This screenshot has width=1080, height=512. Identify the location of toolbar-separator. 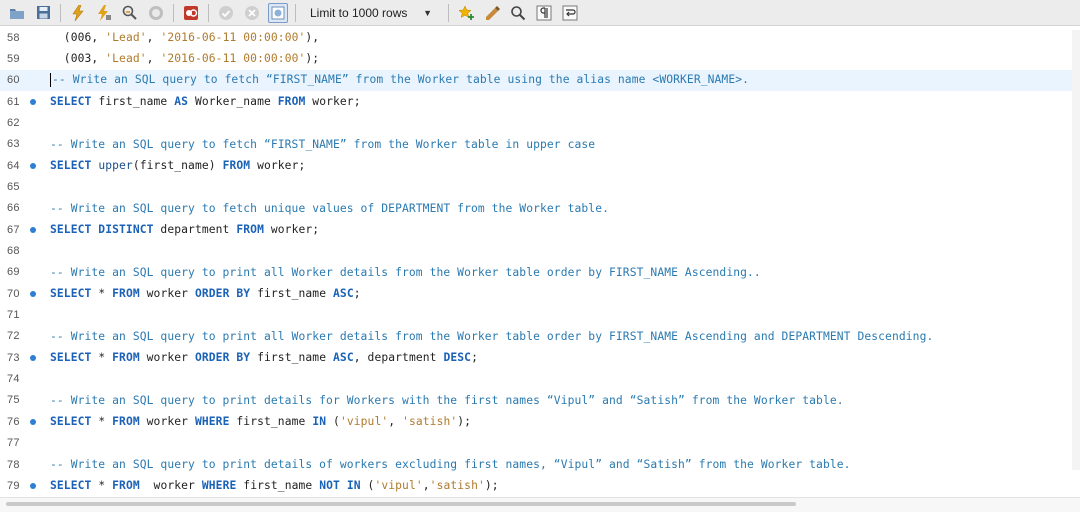
(295, 12).